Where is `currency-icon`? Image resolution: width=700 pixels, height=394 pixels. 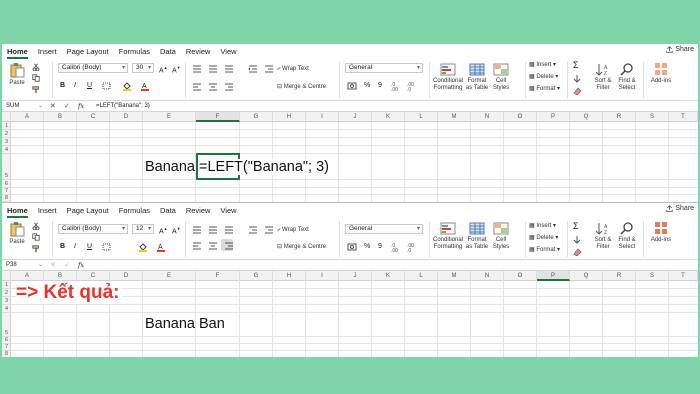
currency-icon is located at coordinates (352, 86).